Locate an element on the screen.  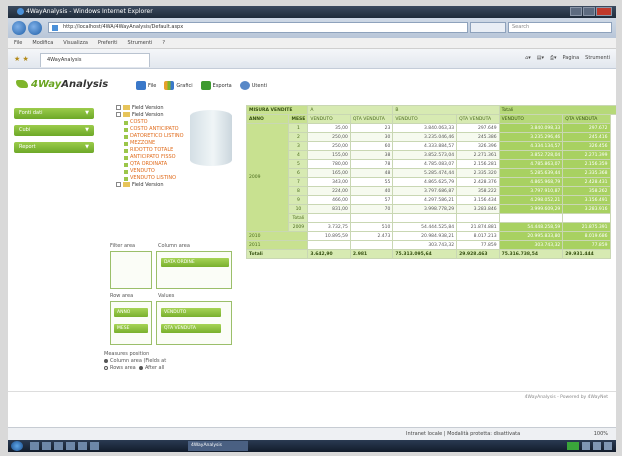
menu-tools: Strumenti is located at coordinates (140, 43).